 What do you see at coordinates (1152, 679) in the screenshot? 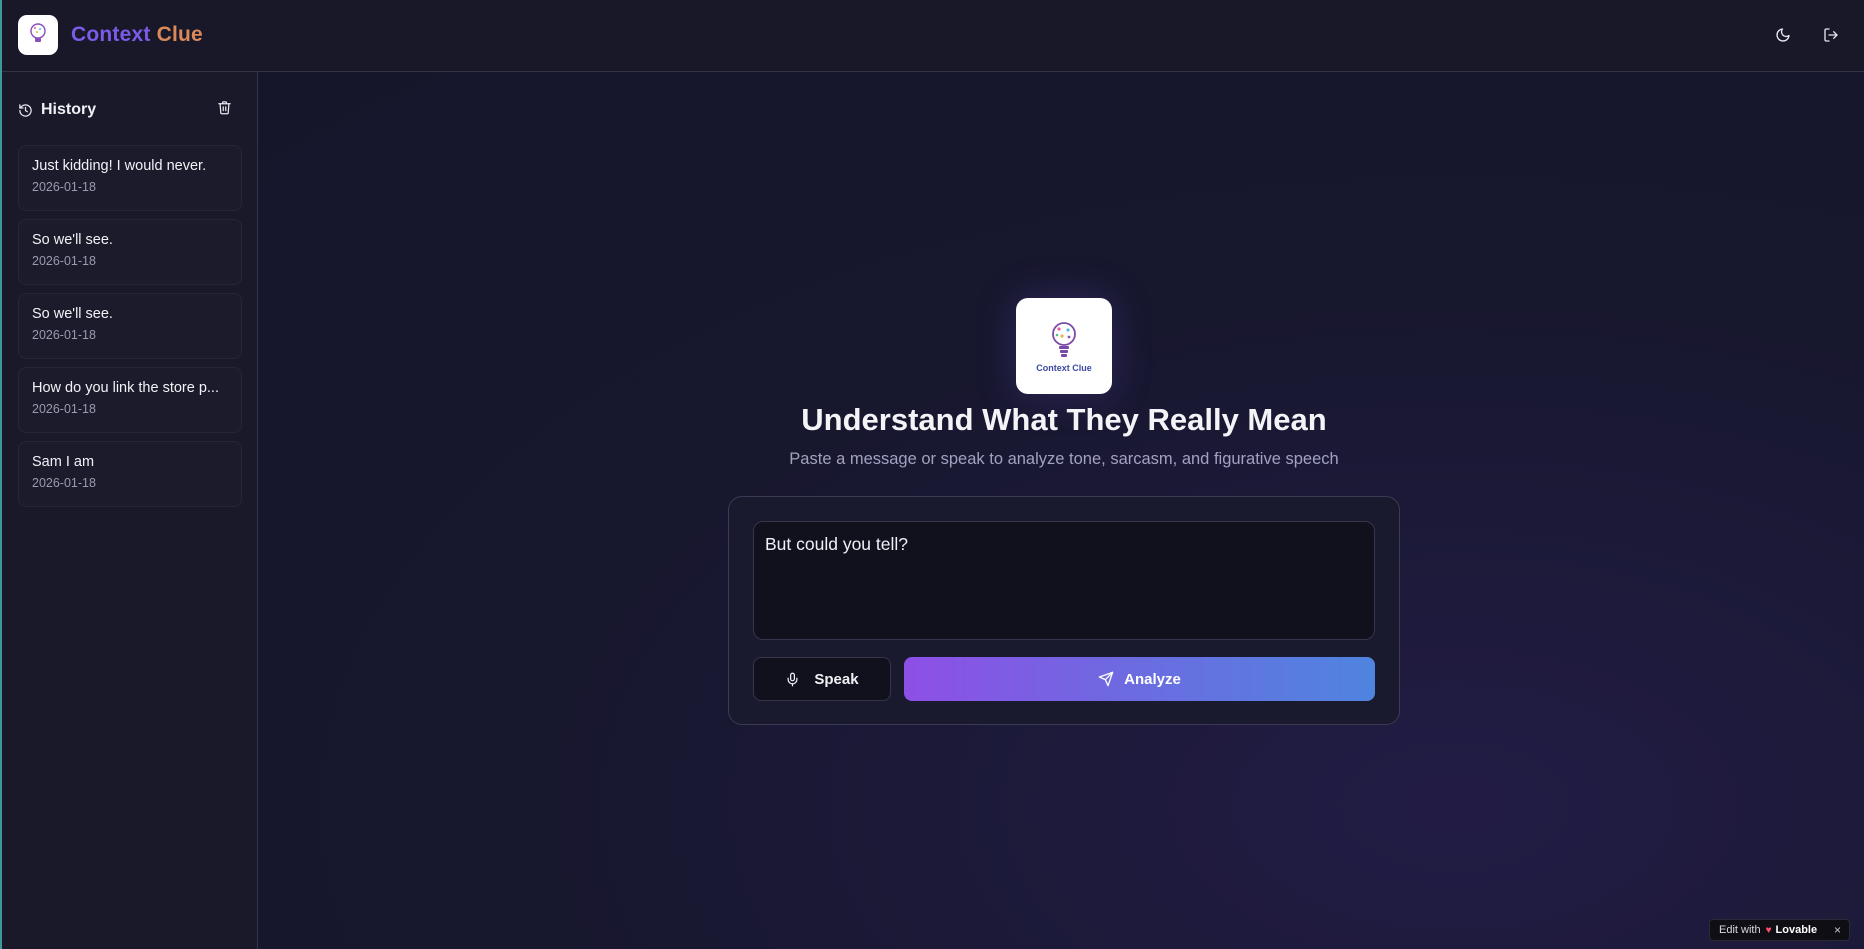
I see `analyze-label: Analyze` at bounding box center [1152, 679].